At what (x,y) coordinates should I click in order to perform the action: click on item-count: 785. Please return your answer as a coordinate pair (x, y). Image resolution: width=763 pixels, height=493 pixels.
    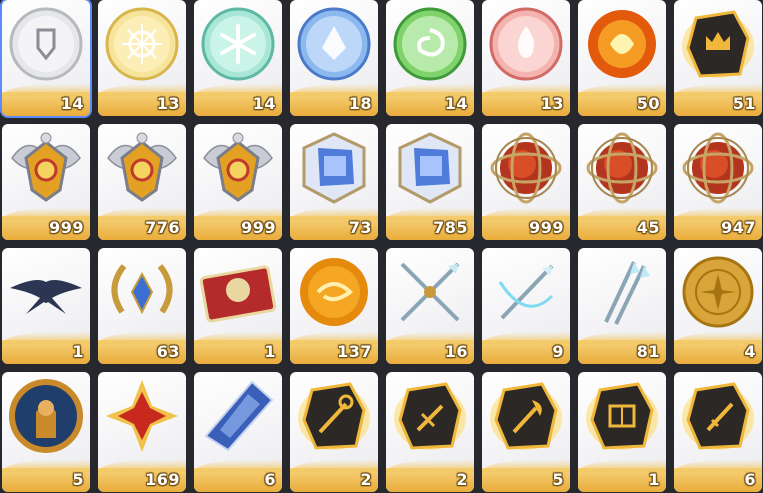
    Looking at the image, I should click on (450, 227).